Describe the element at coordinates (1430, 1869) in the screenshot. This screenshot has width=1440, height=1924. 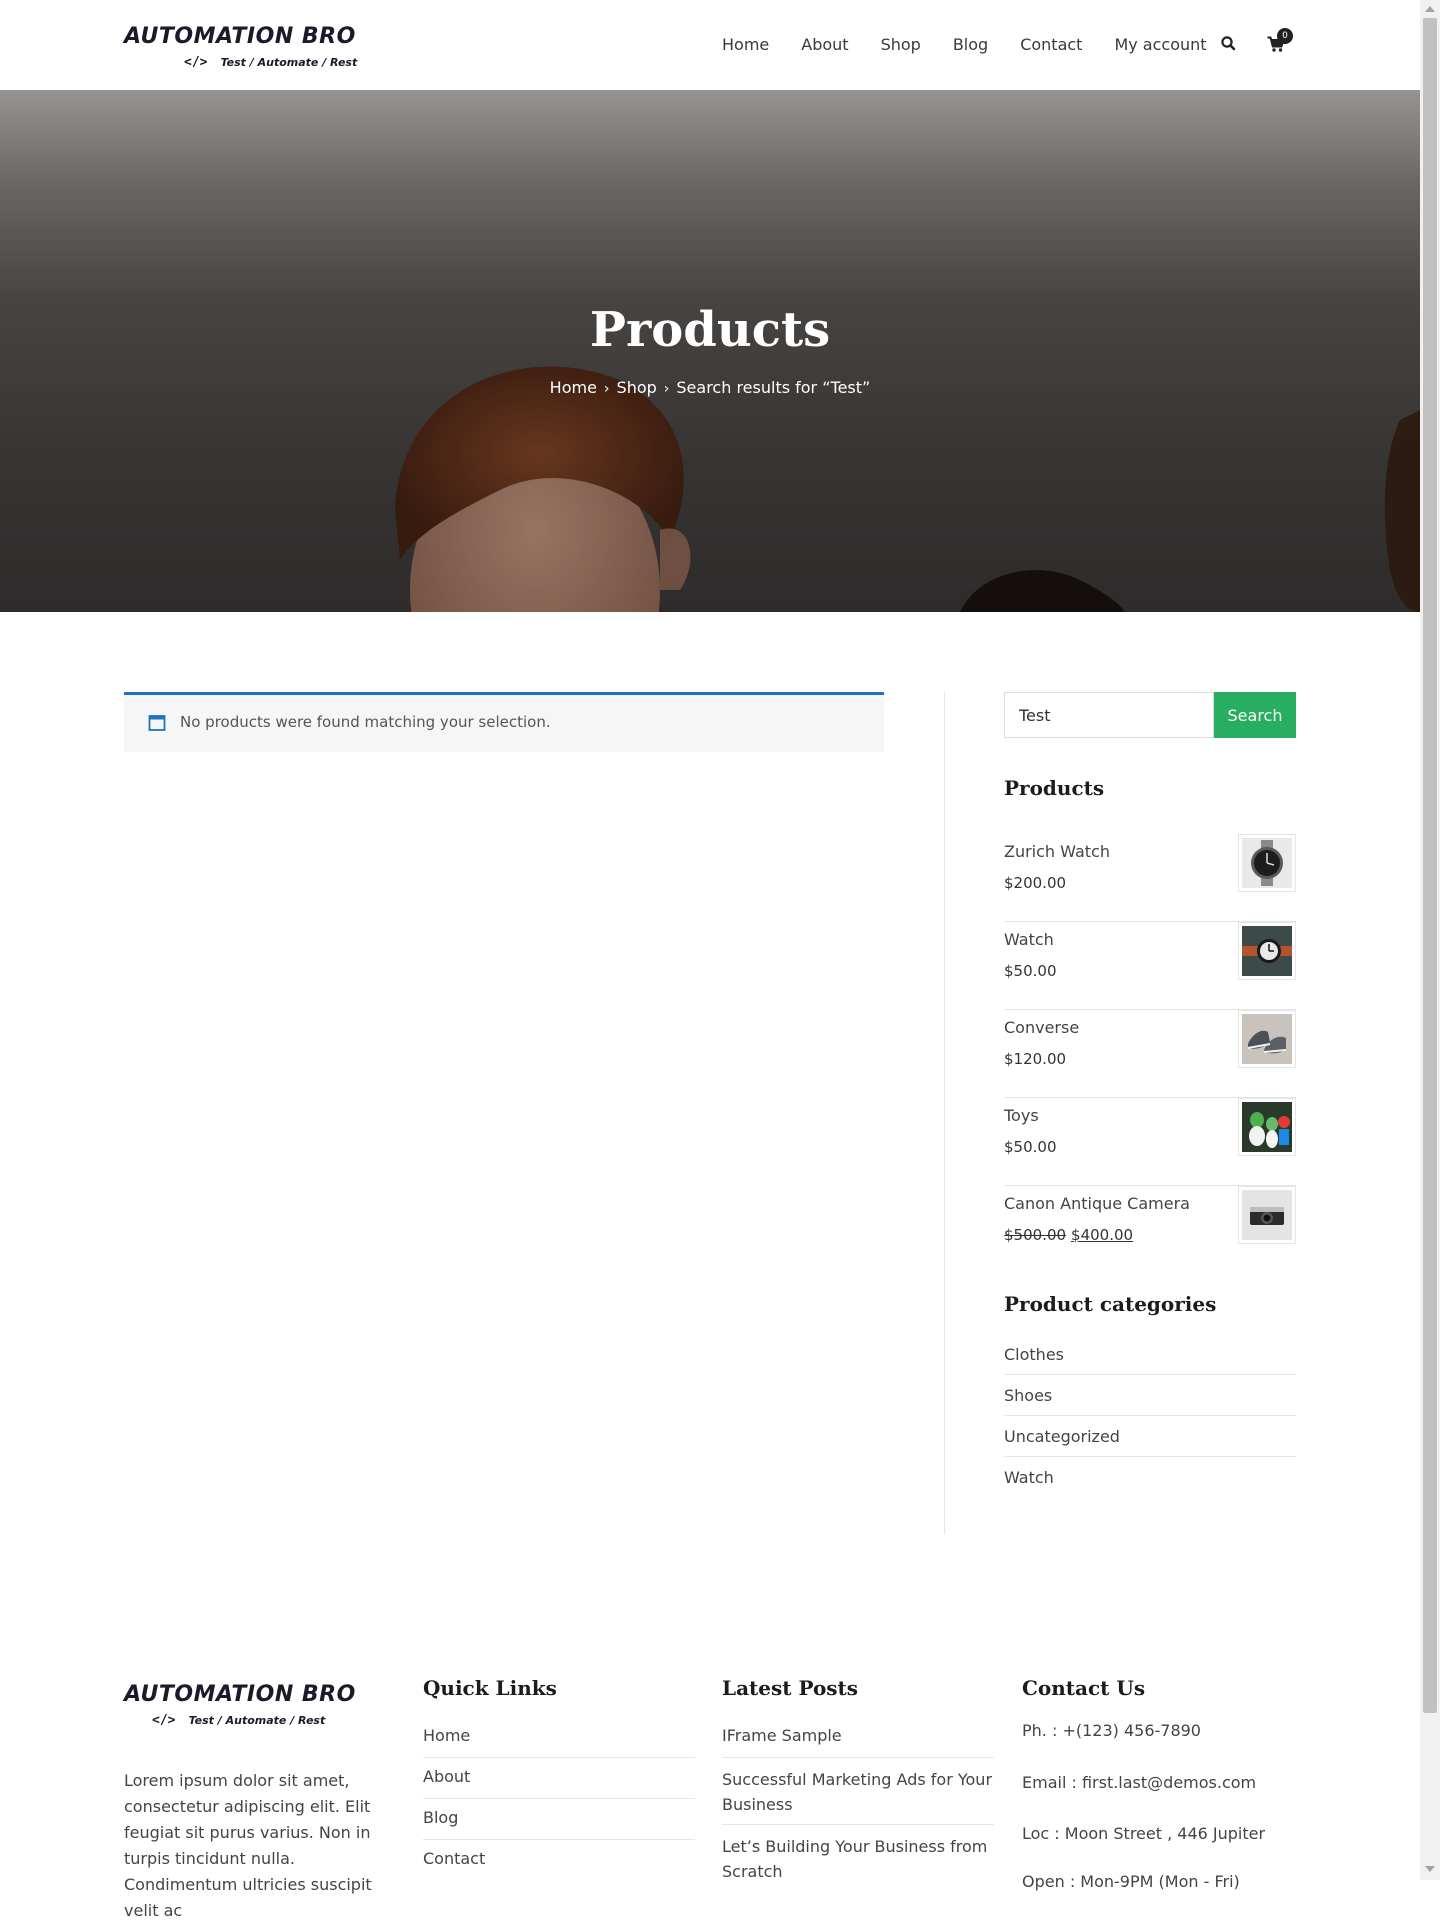
I see `scroll-down-arrow-icon` at that location.